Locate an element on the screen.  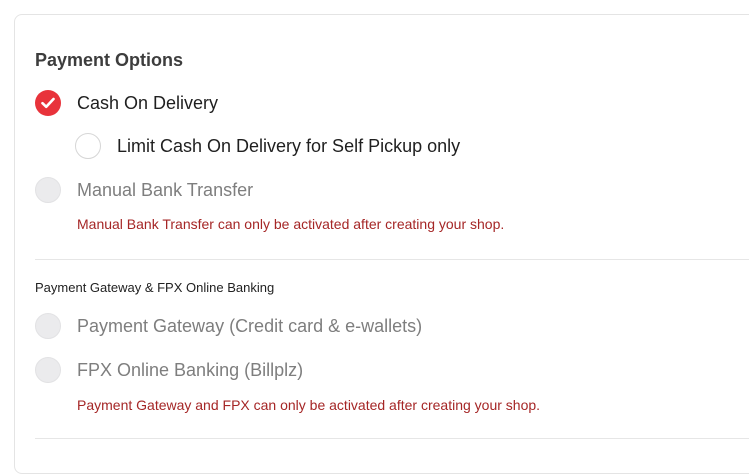
payment-options-title: Payment Options is located at coordinates (109, 60).